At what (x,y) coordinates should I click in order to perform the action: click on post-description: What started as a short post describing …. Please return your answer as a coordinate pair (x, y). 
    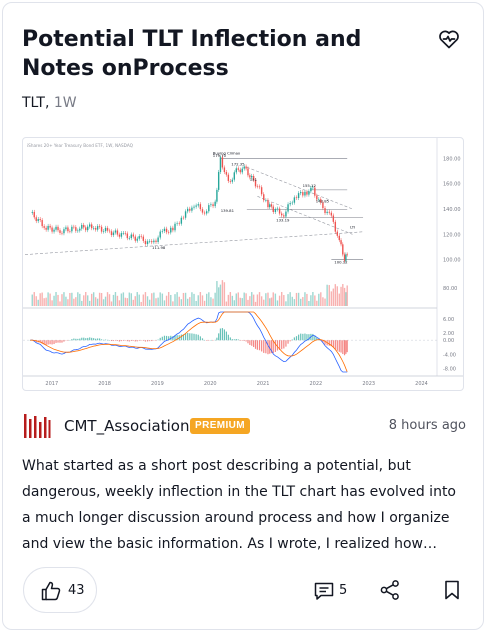
    Looking at the image, I should click on (245, 505).